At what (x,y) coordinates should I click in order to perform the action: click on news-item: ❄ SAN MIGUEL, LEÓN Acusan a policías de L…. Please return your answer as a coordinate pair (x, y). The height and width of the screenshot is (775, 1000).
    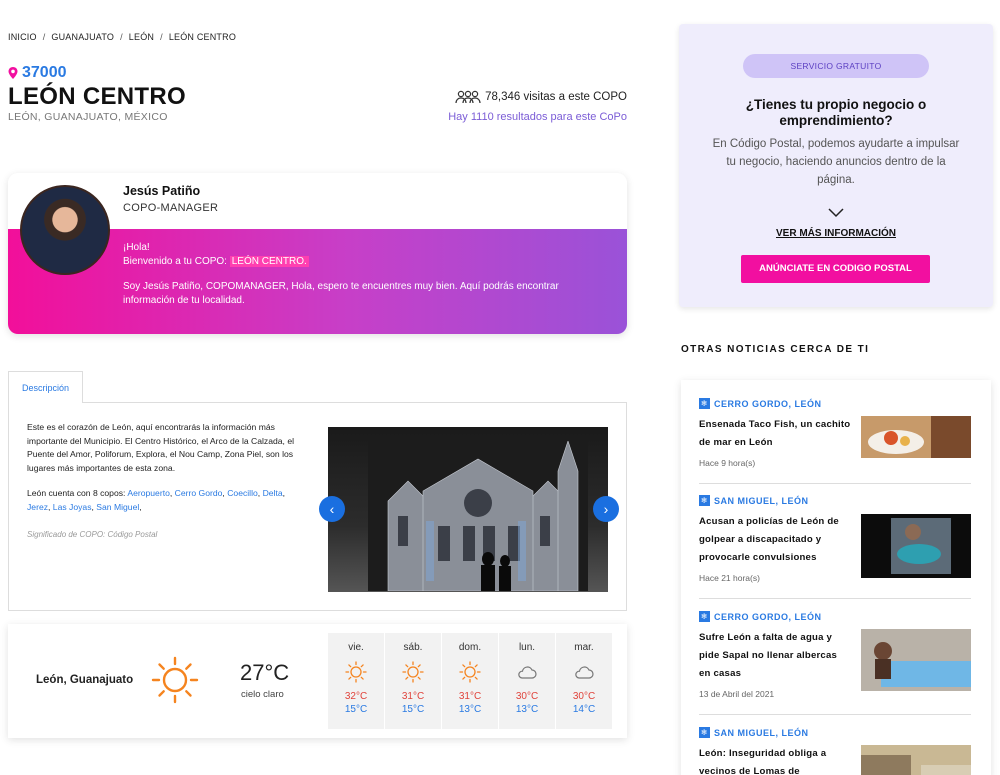
    Looking at the image, I should click on (835, 539).